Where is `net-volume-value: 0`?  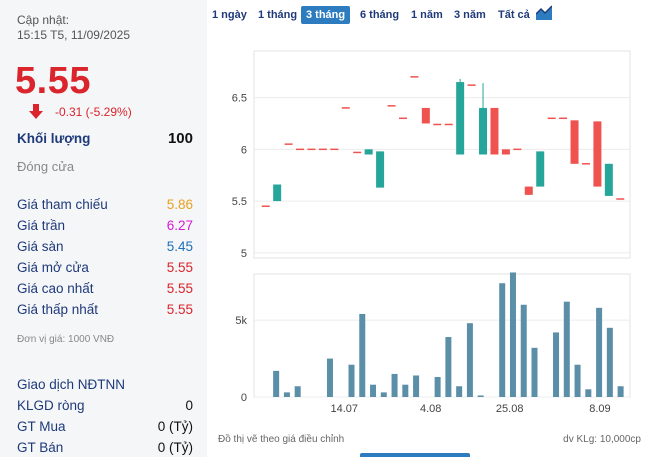
net-volume-value: 0 is located at coordinates (189, 405).